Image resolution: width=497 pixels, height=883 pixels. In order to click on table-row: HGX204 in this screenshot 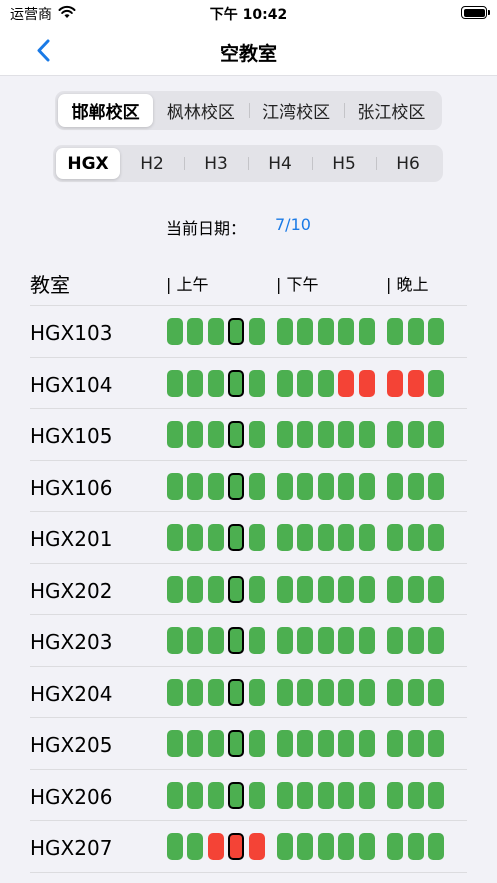, I will do `click(248, 692)`.